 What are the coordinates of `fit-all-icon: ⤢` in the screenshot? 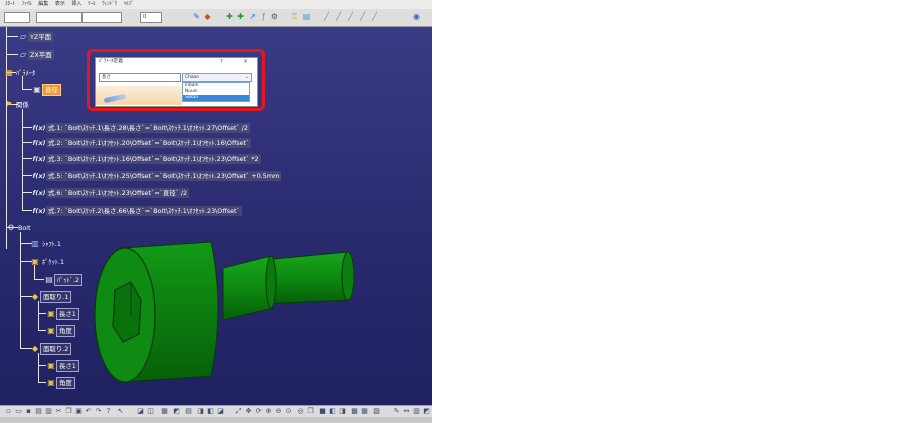 It's located at (238, 411).